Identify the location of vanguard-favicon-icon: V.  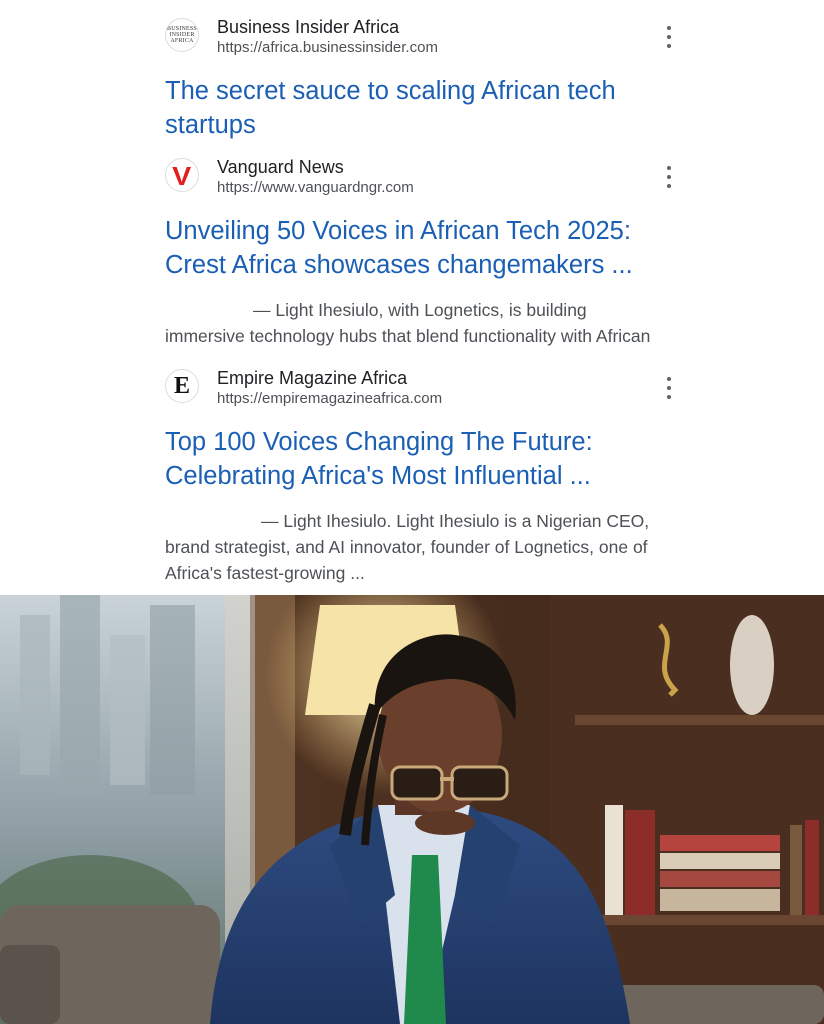
(182, 175).